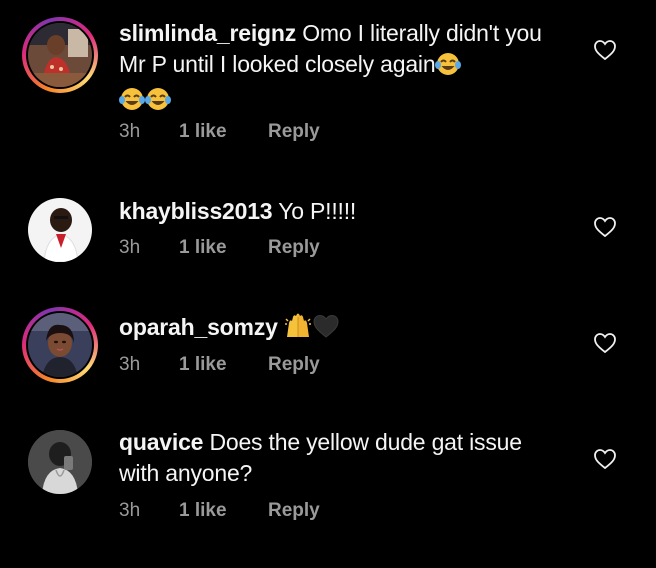  Describe the element at coordinates (207, 33) in the screenshot. I see `comment-username: slimlinda_reignz` at that location.